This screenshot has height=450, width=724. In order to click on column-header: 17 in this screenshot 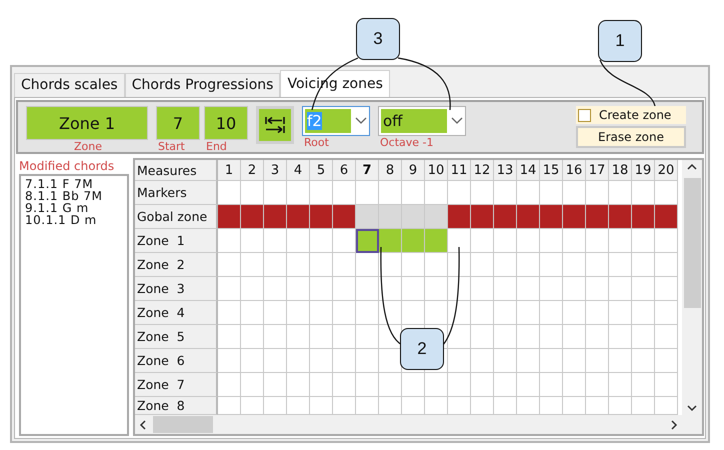, I will do `click(597, 170)`.